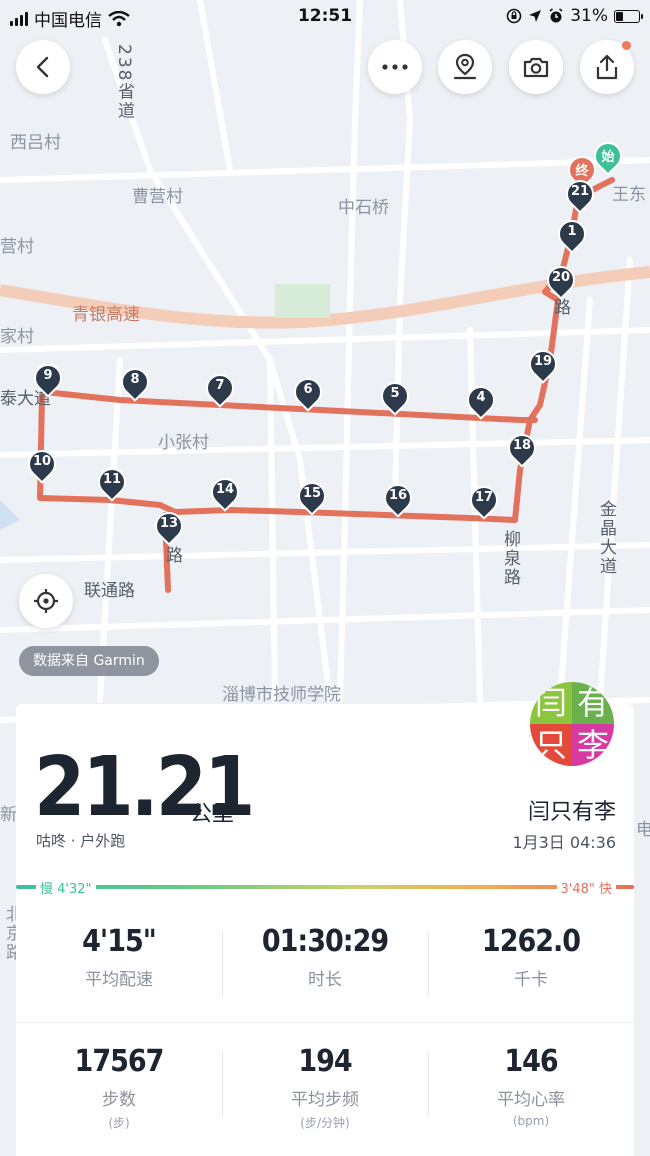 The height and width of the screenshot is (1156, 650). Describe the element at coordinates (112, 482) in the screenshot. I see `km-marker-11: 11` at that location.